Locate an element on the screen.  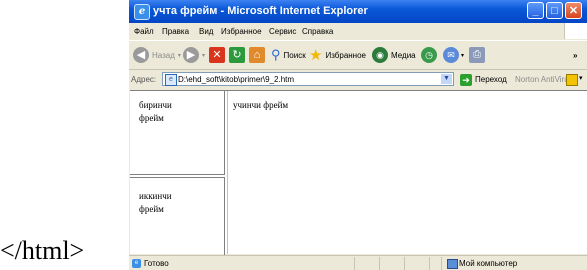
forward-arrow-icon: ▶ is located at coordinates (191, 55).